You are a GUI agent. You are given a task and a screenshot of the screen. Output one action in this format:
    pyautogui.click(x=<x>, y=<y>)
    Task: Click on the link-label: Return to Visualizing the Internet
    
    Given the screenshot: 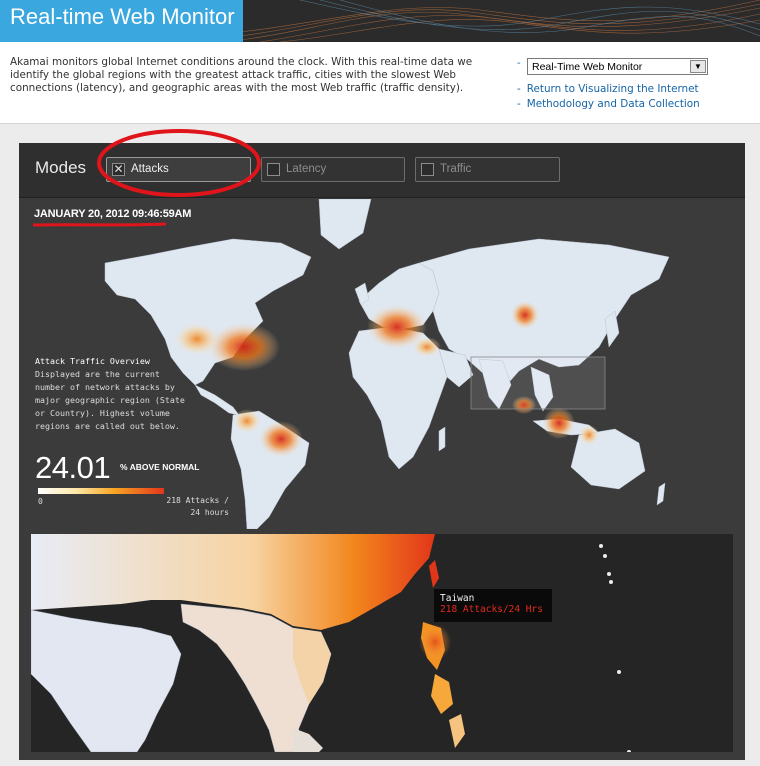 What is the action you would take?
    pyautogui.click(x=613, y=89)
    